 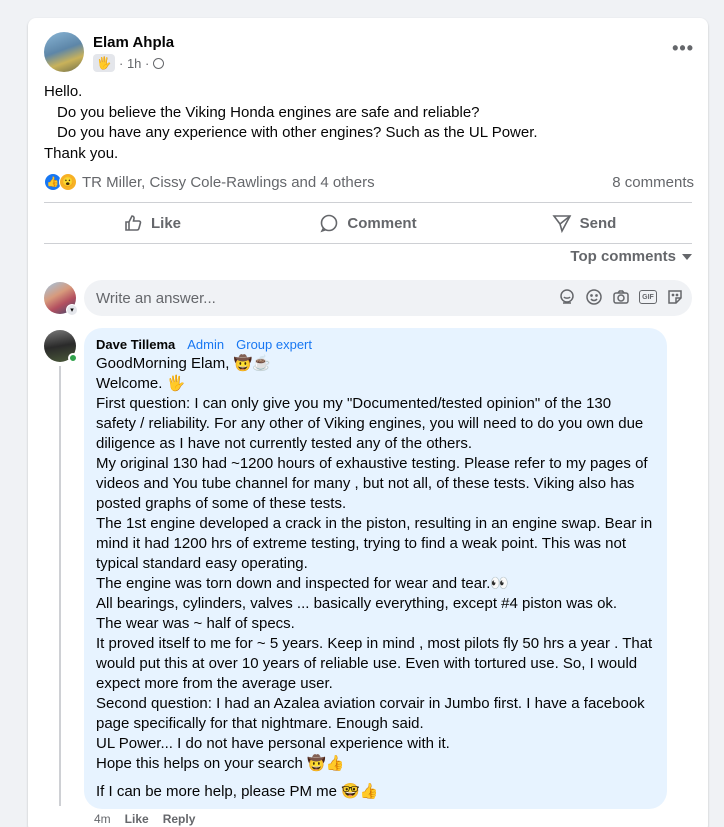 I want to click on online-status-indicator, so click(x=73, y=358).